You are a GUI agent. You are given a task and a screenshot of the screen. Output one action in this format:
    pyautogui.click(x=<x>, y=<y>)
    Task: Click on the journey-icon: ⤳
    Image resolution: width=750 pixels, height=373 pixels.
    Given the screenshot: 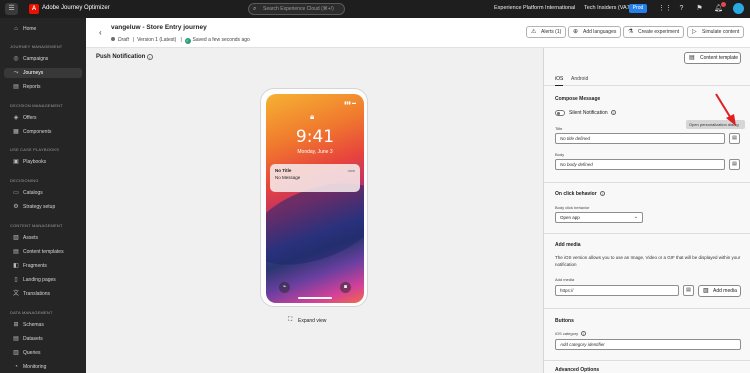 What is the action you would take?
    pyautogui.click(x=16, y=73)
    